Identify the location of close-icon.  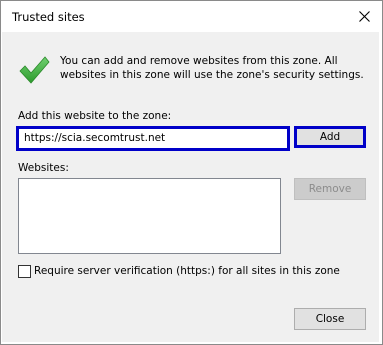
(364, 16).